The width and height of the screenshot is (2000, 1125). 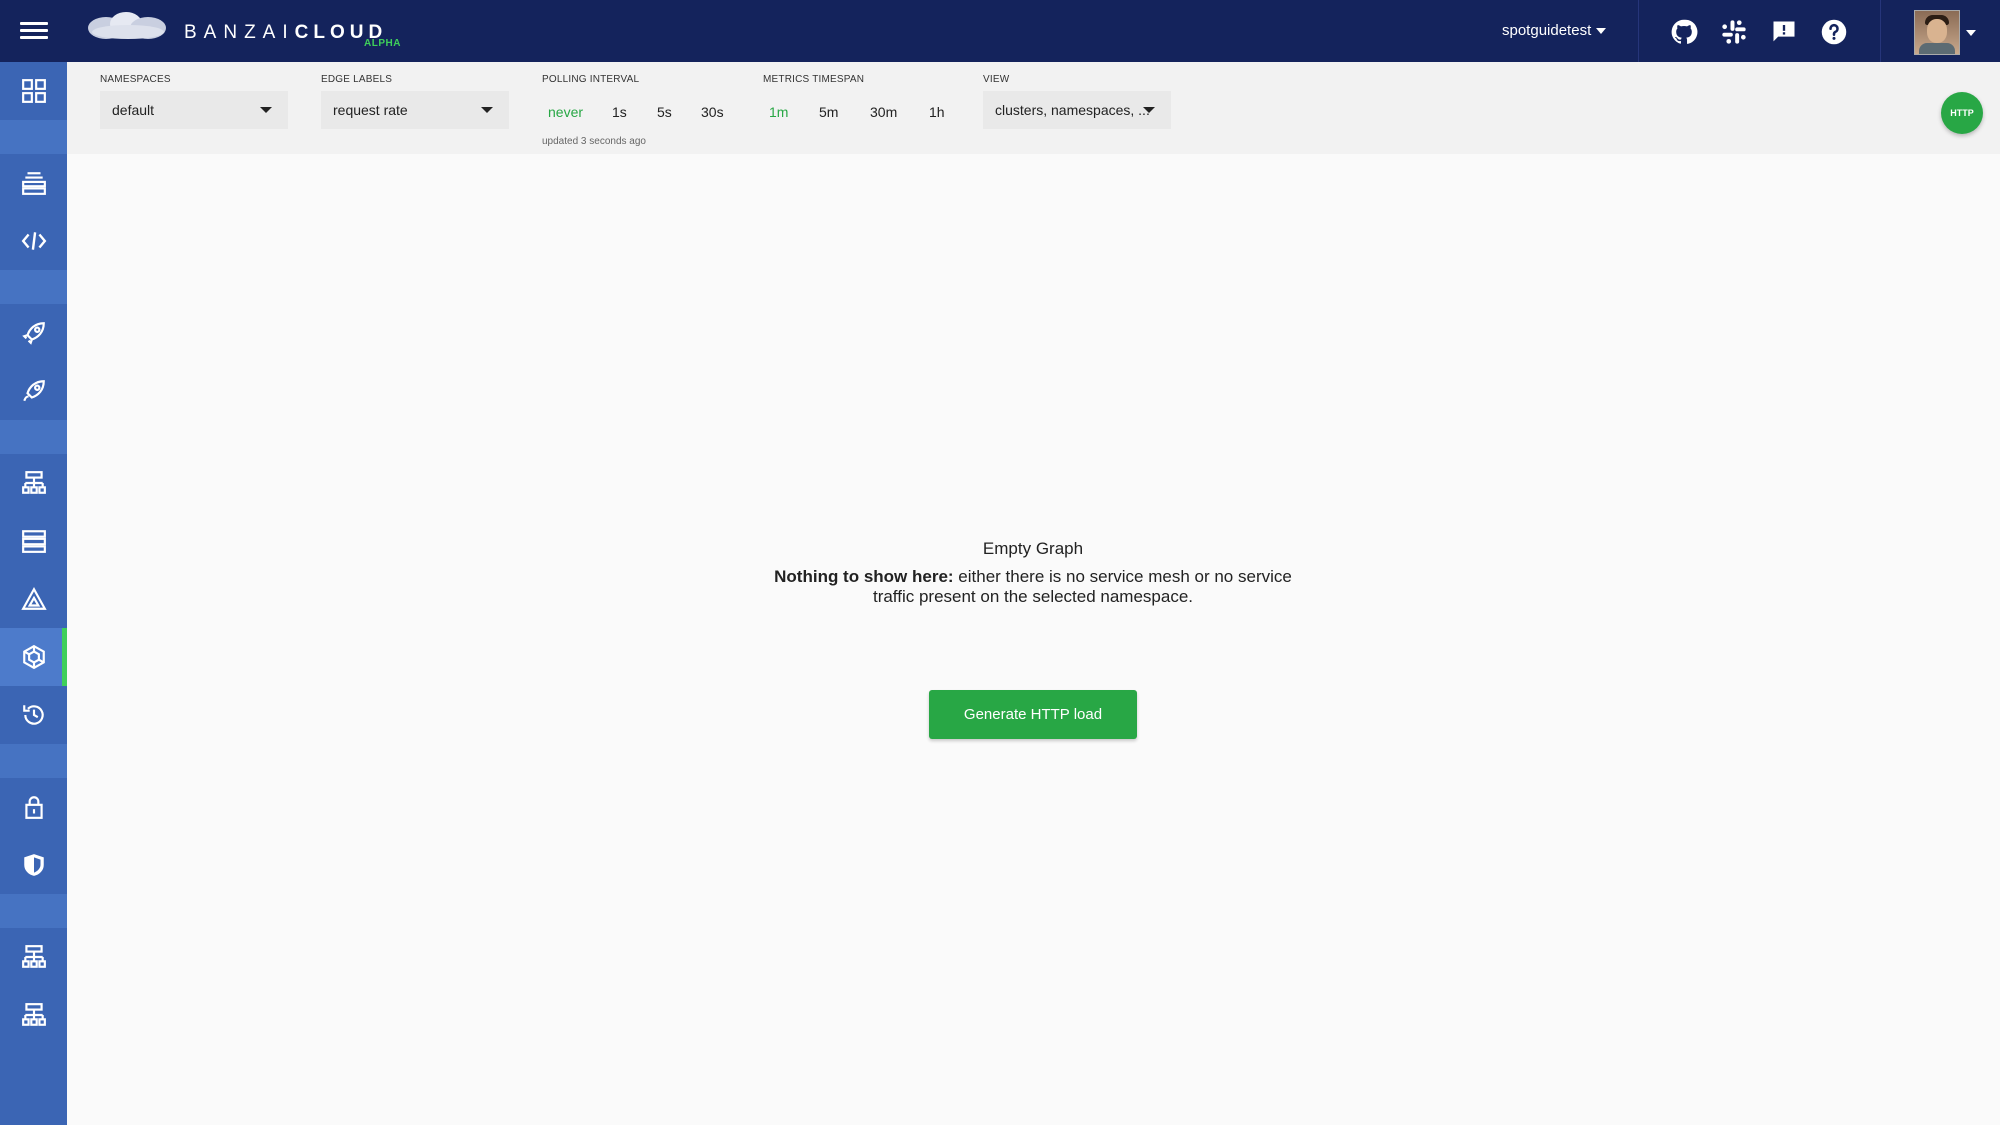 What do you see at coordinates (1834, 32) in the screenshot?
I see `help-icon` at bounding box center [1834, 32].